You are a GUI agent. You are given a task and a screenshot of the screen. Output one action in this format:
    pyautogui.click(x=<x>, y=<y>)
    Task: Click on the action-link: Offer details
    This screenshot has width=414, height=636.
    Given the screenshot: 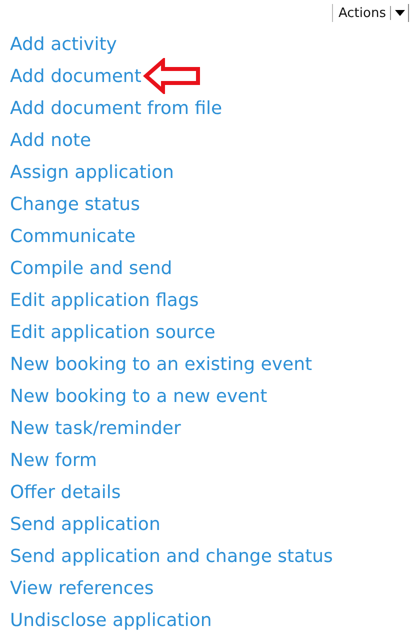 What is the action you would take?
    pyautogui.click(x=65, y=492)
    